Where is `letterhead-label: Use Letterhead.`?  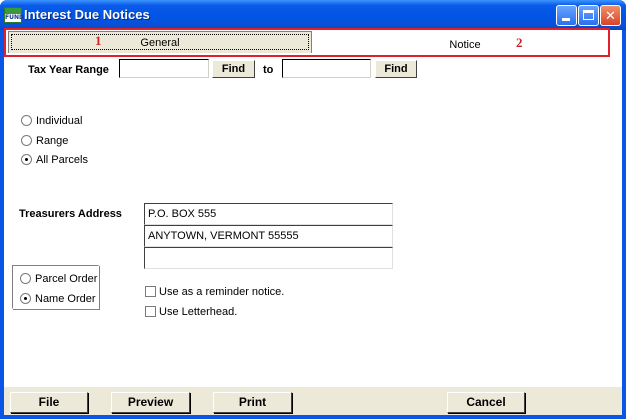
letterhead-label: Use Letterhead. is located at coordinates (198, 312).